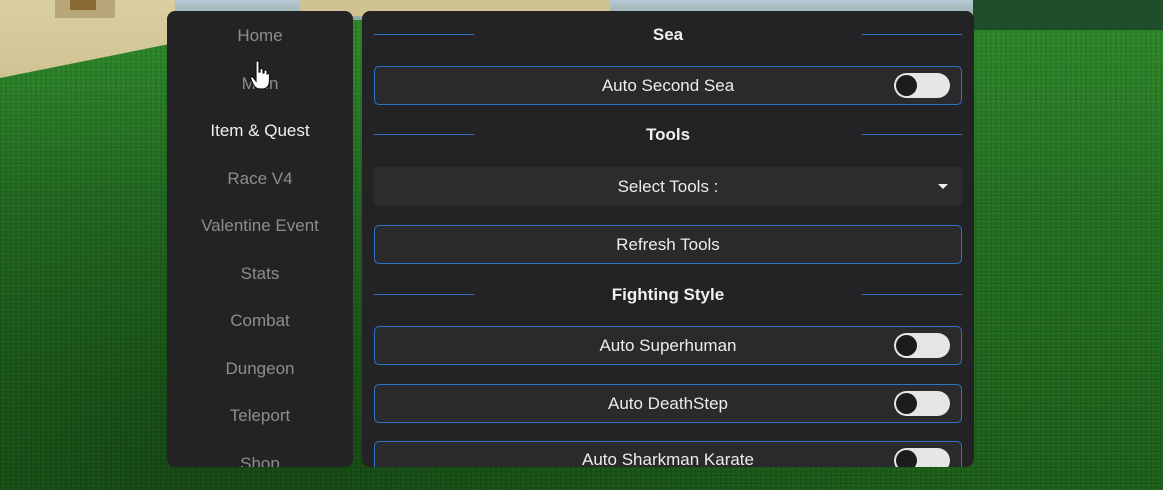 The height and width of the screenshot is (490, 1163). I want to click on section-title-fighting-style: Fighting Style, so click(668, 294).